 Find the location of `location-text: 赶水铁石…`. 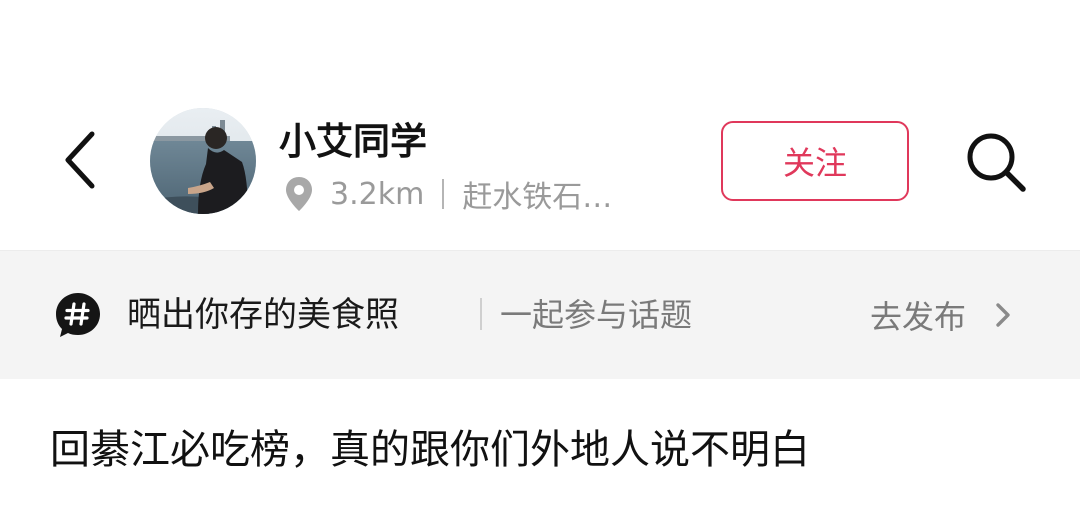

location-text: 赶水铁石… is located at coordinates (537, 197).